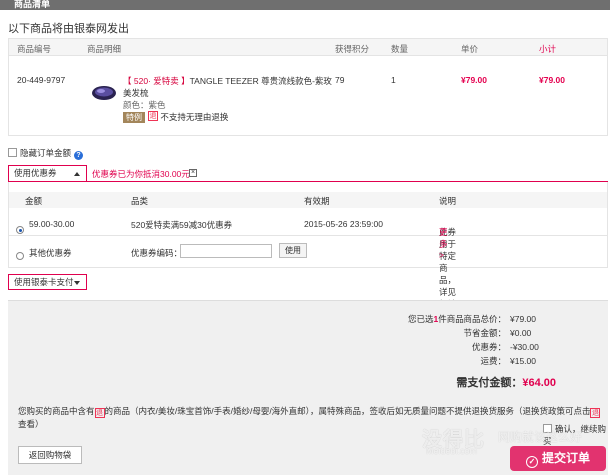  Describe the element at coordinates (497, 333) in the screenshot. I see `summary-saved: 节省金额： ¥0.00` at that location.